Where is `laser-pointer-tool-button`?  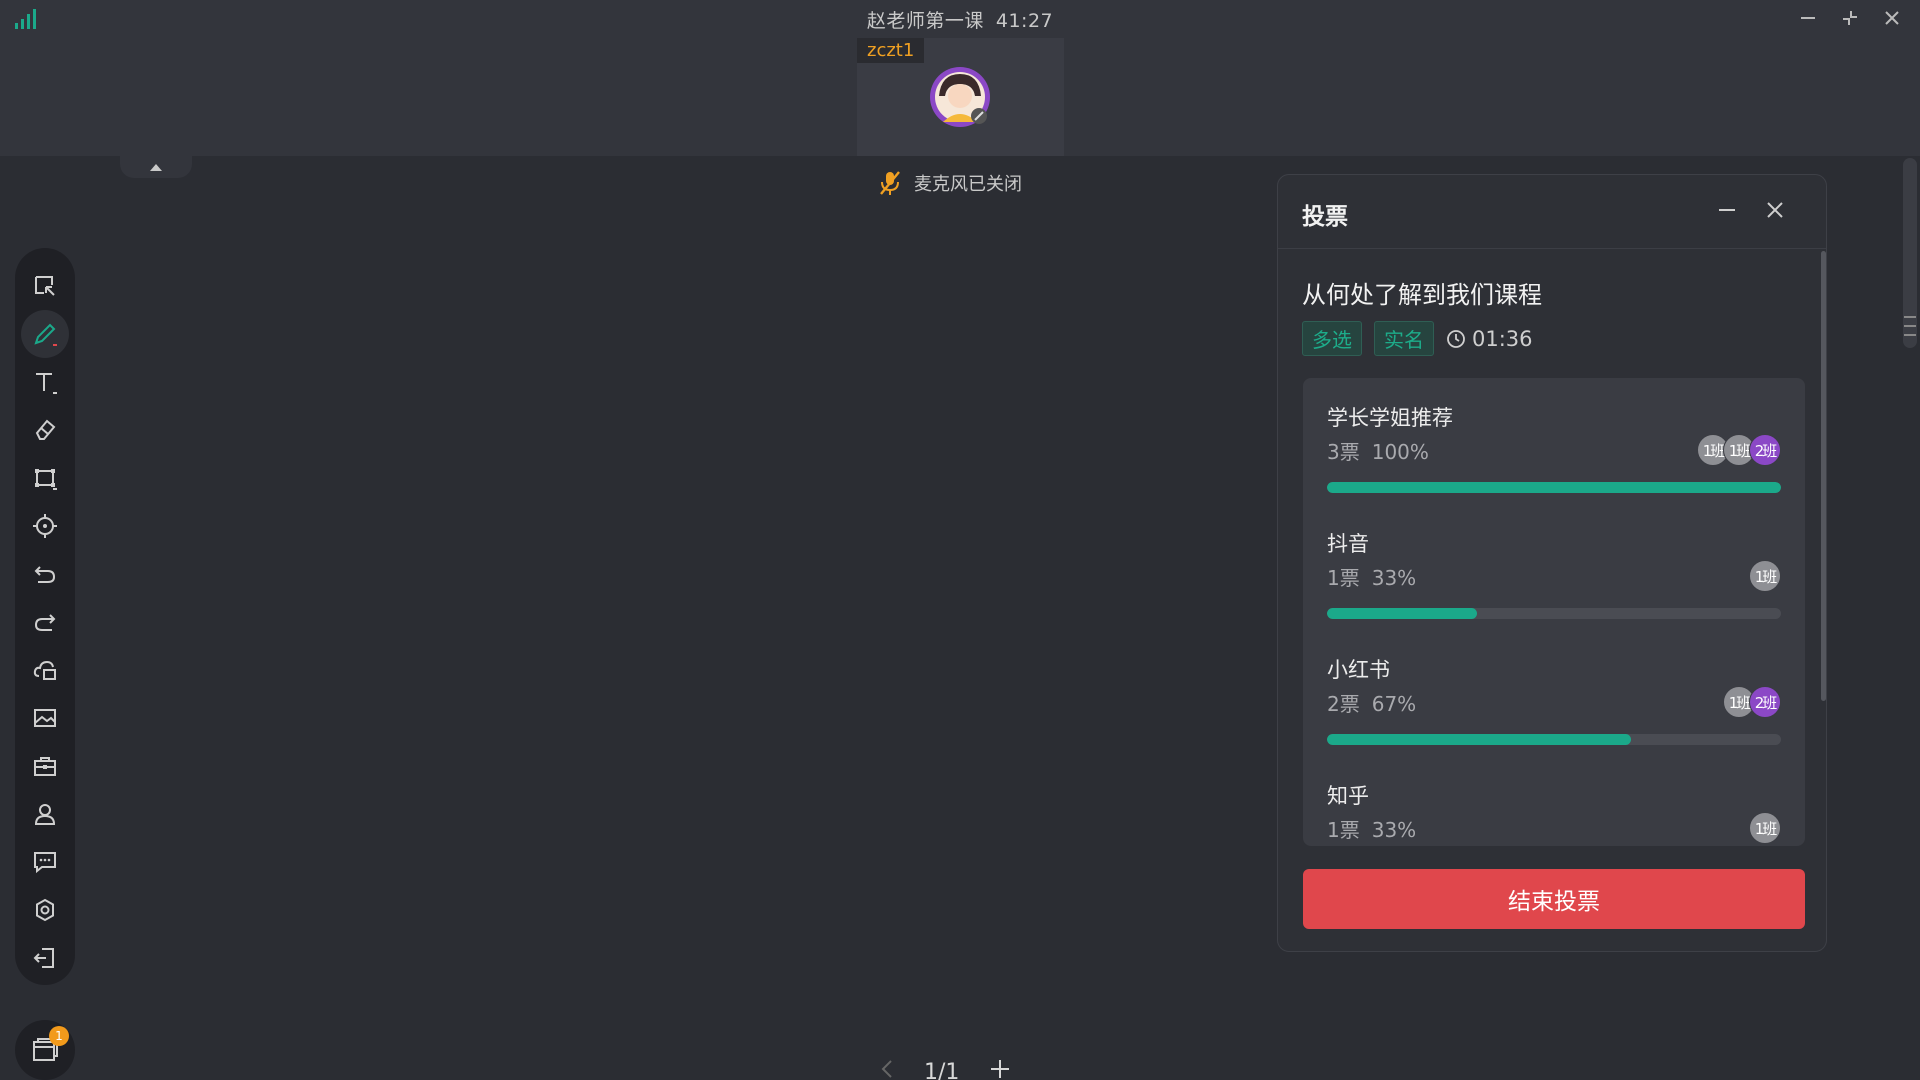
laser-pointer-tool-button is located at coordinates (45, 526).